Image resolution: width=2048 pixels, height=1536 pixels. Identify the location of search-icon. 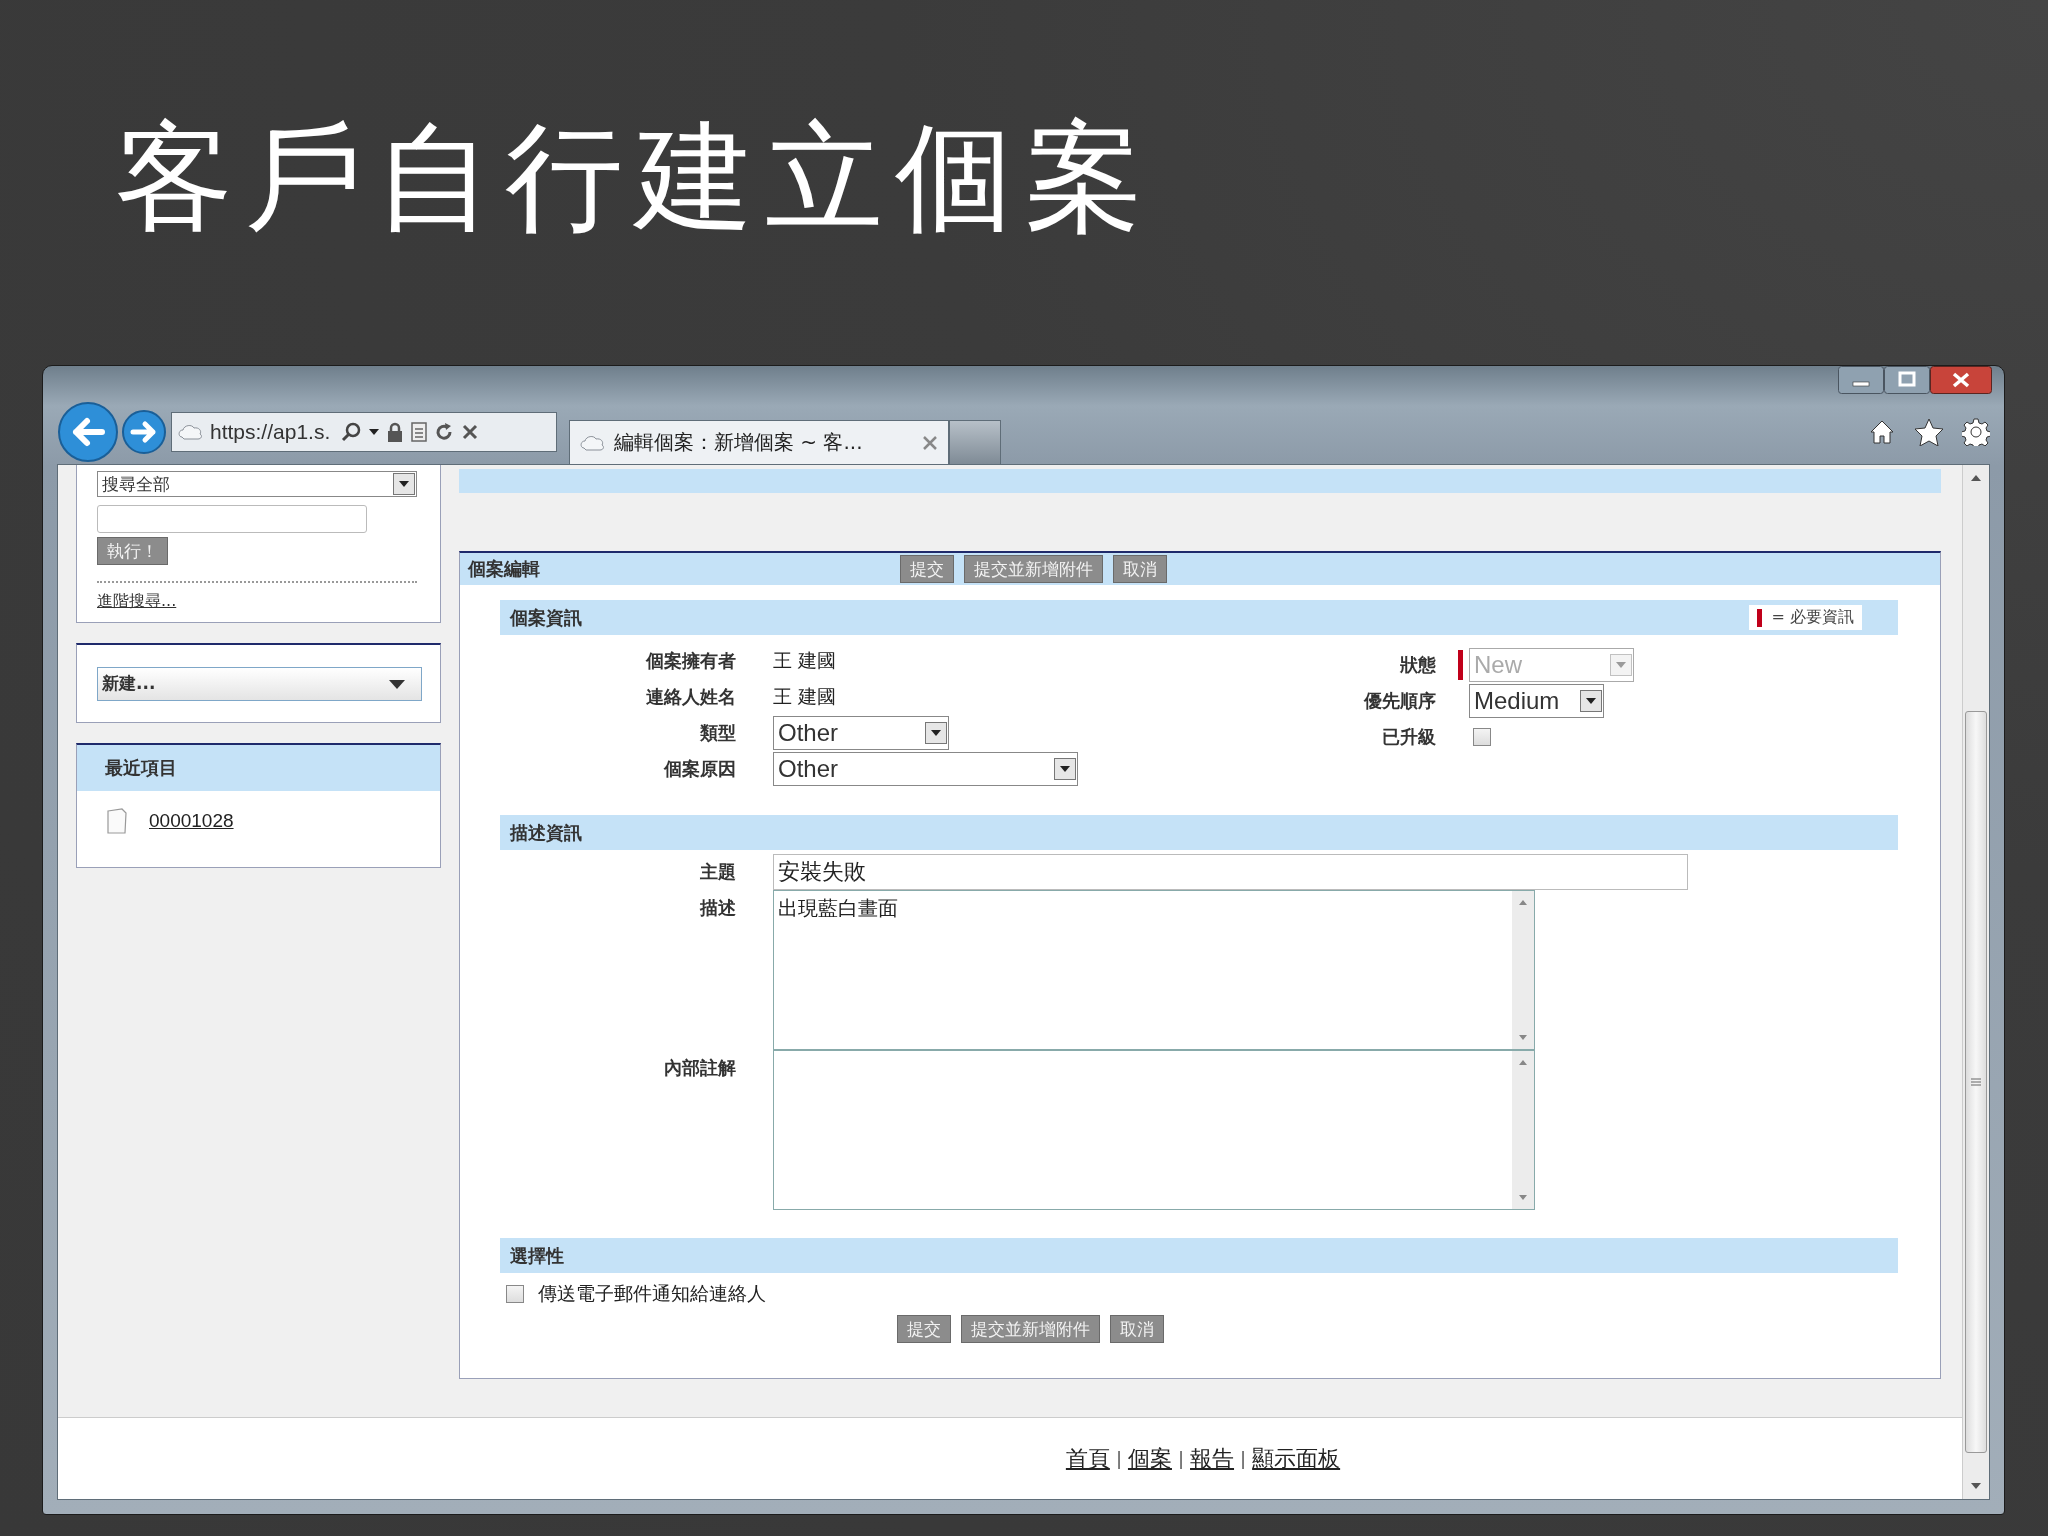
(351, 432).